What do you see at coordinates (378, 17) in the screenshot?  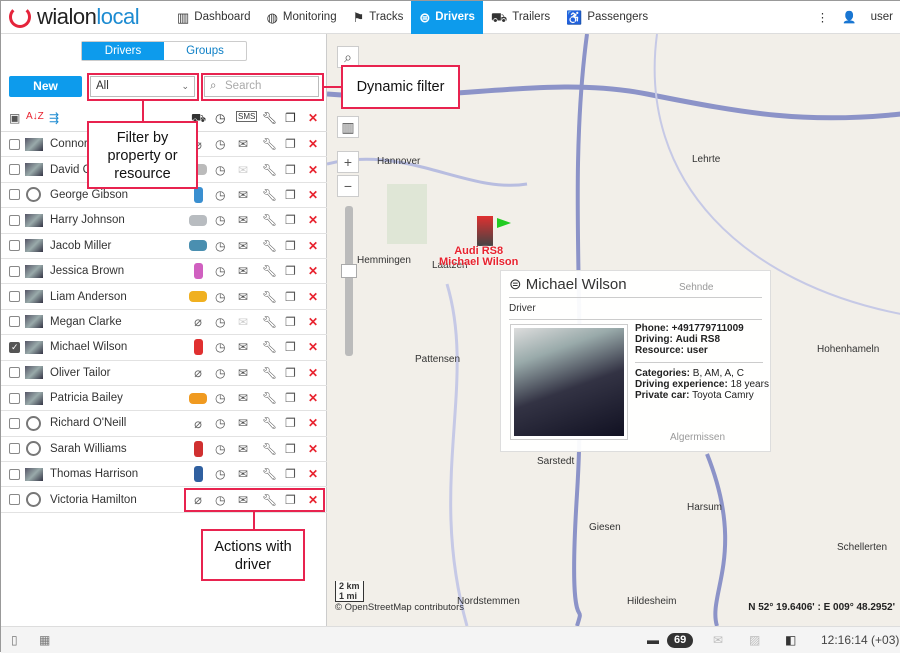 I see `nav-tracks: ⚑ Tracks` at bounding box center [378, 17].